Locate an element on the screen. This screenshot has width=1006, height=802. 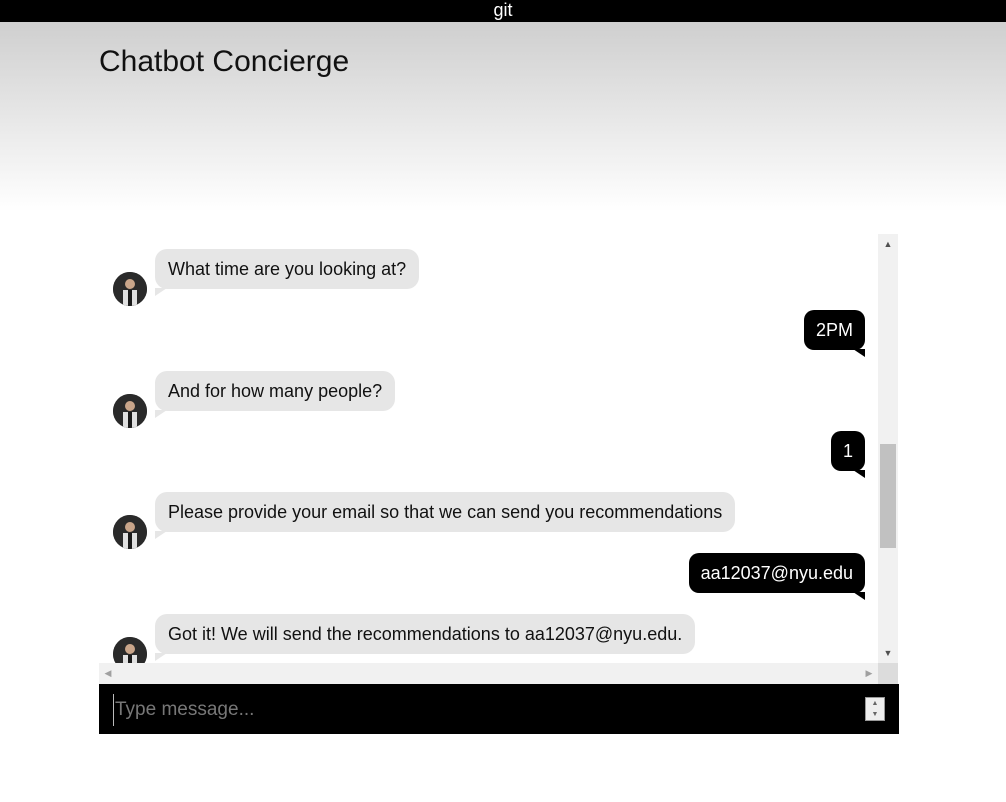
message-input is located at coordinates (485, 710).